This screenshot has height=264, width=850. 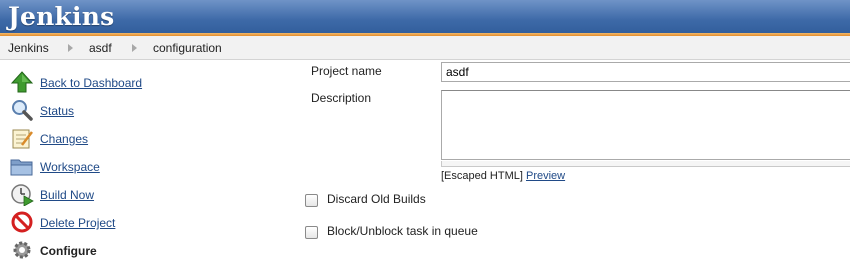 What do you see at coordinates (545, 176) in the screenshot?
I see `preview-link: Preview` at bounding box center [545, 176].